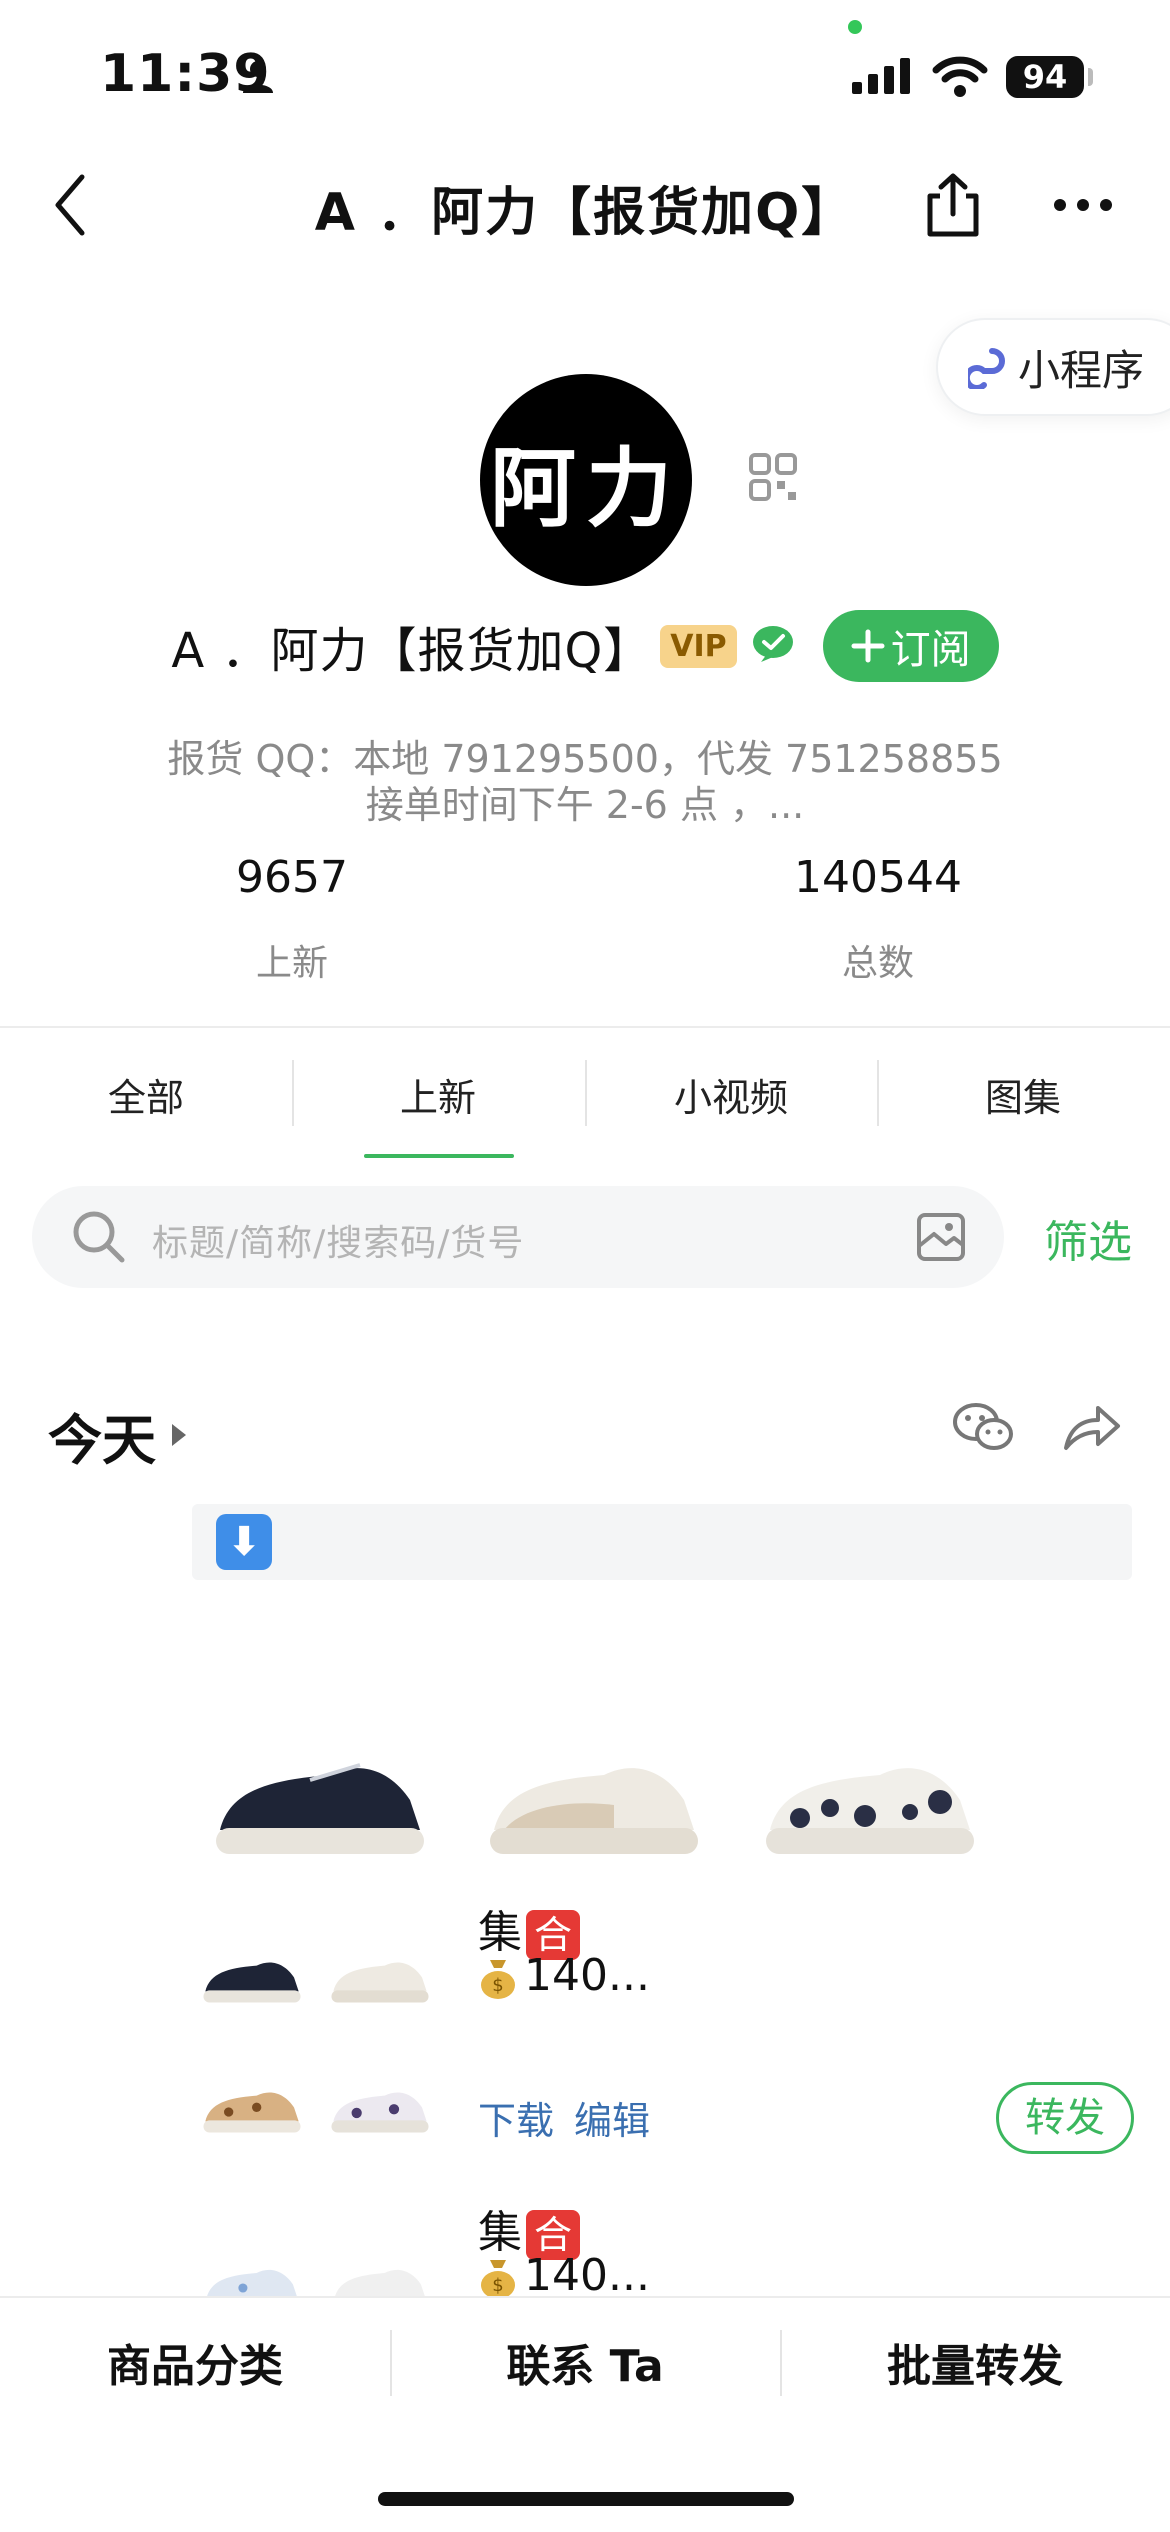 This screenshot has width=1170, height=2532. What do you see at coordinates (412, 651) in the screenshot?
I see `account-name: A ．阿力【报货加Q】` at bounding box center [412, 651].